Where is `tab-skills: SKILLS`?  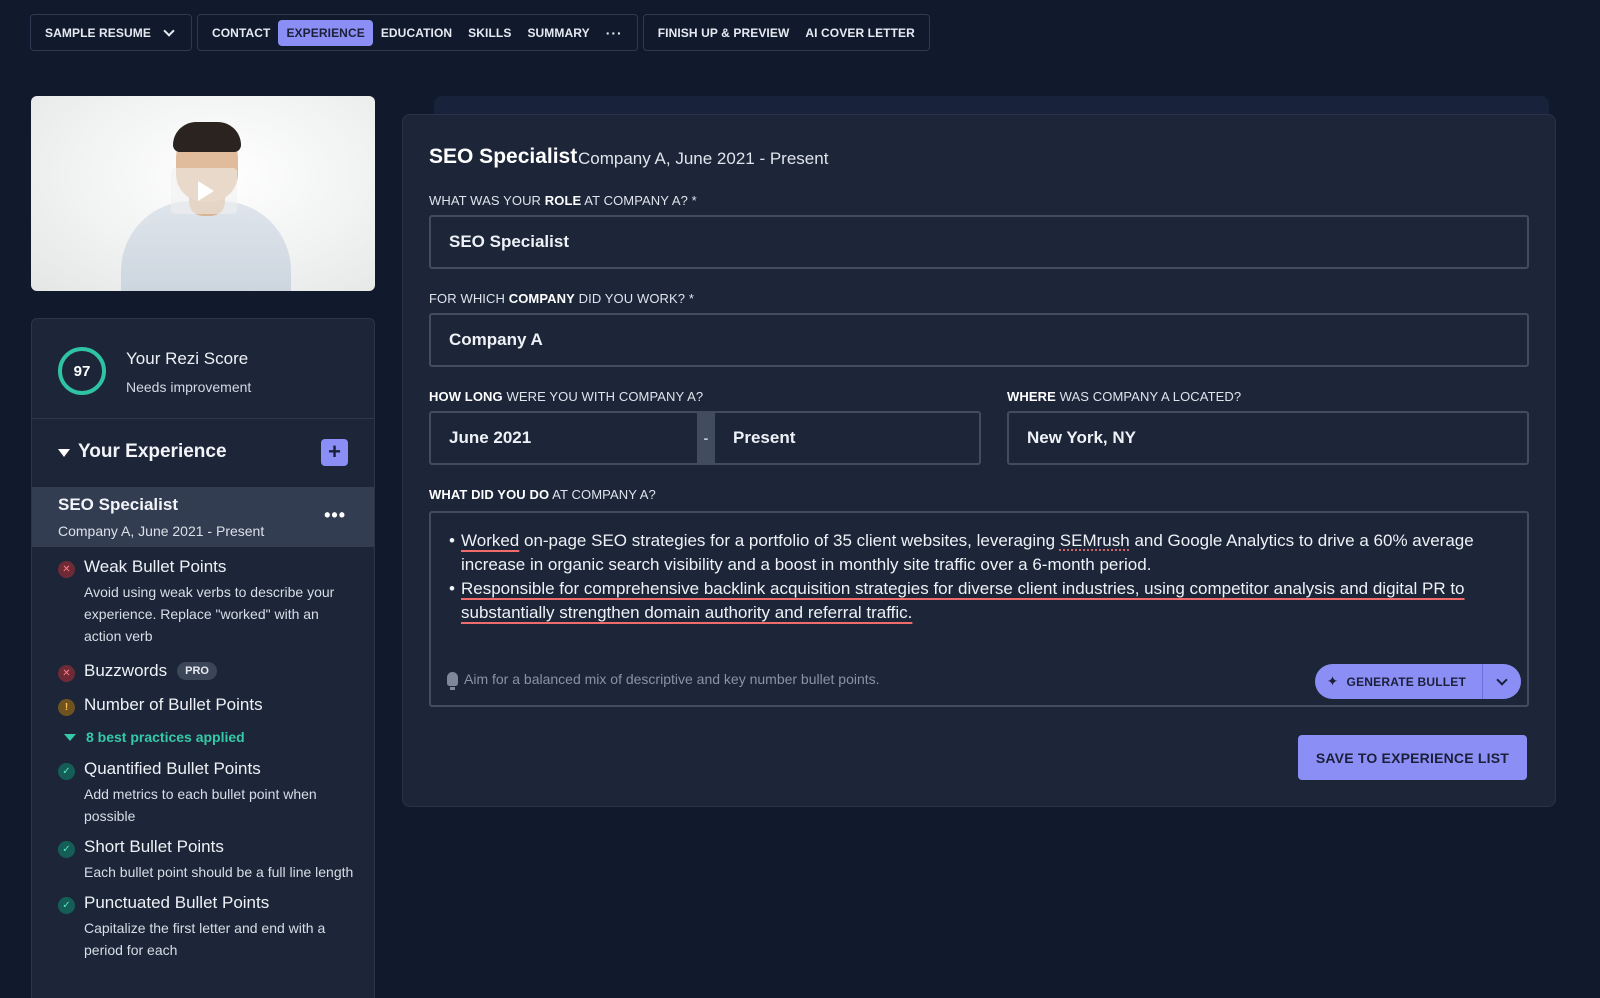 tab-skills: SKILLS is located at coordinates (489, 33).